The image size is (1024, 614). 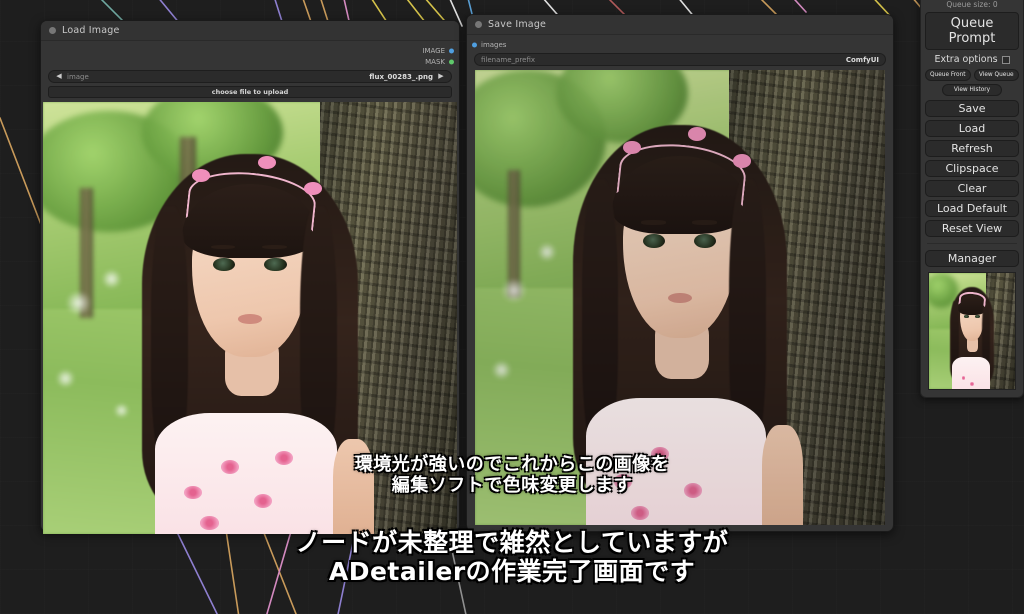 What do you see at coordinates (972, 258) in the screenshot?
I see `manager-button: Manager` at bounding box center [972, 258].